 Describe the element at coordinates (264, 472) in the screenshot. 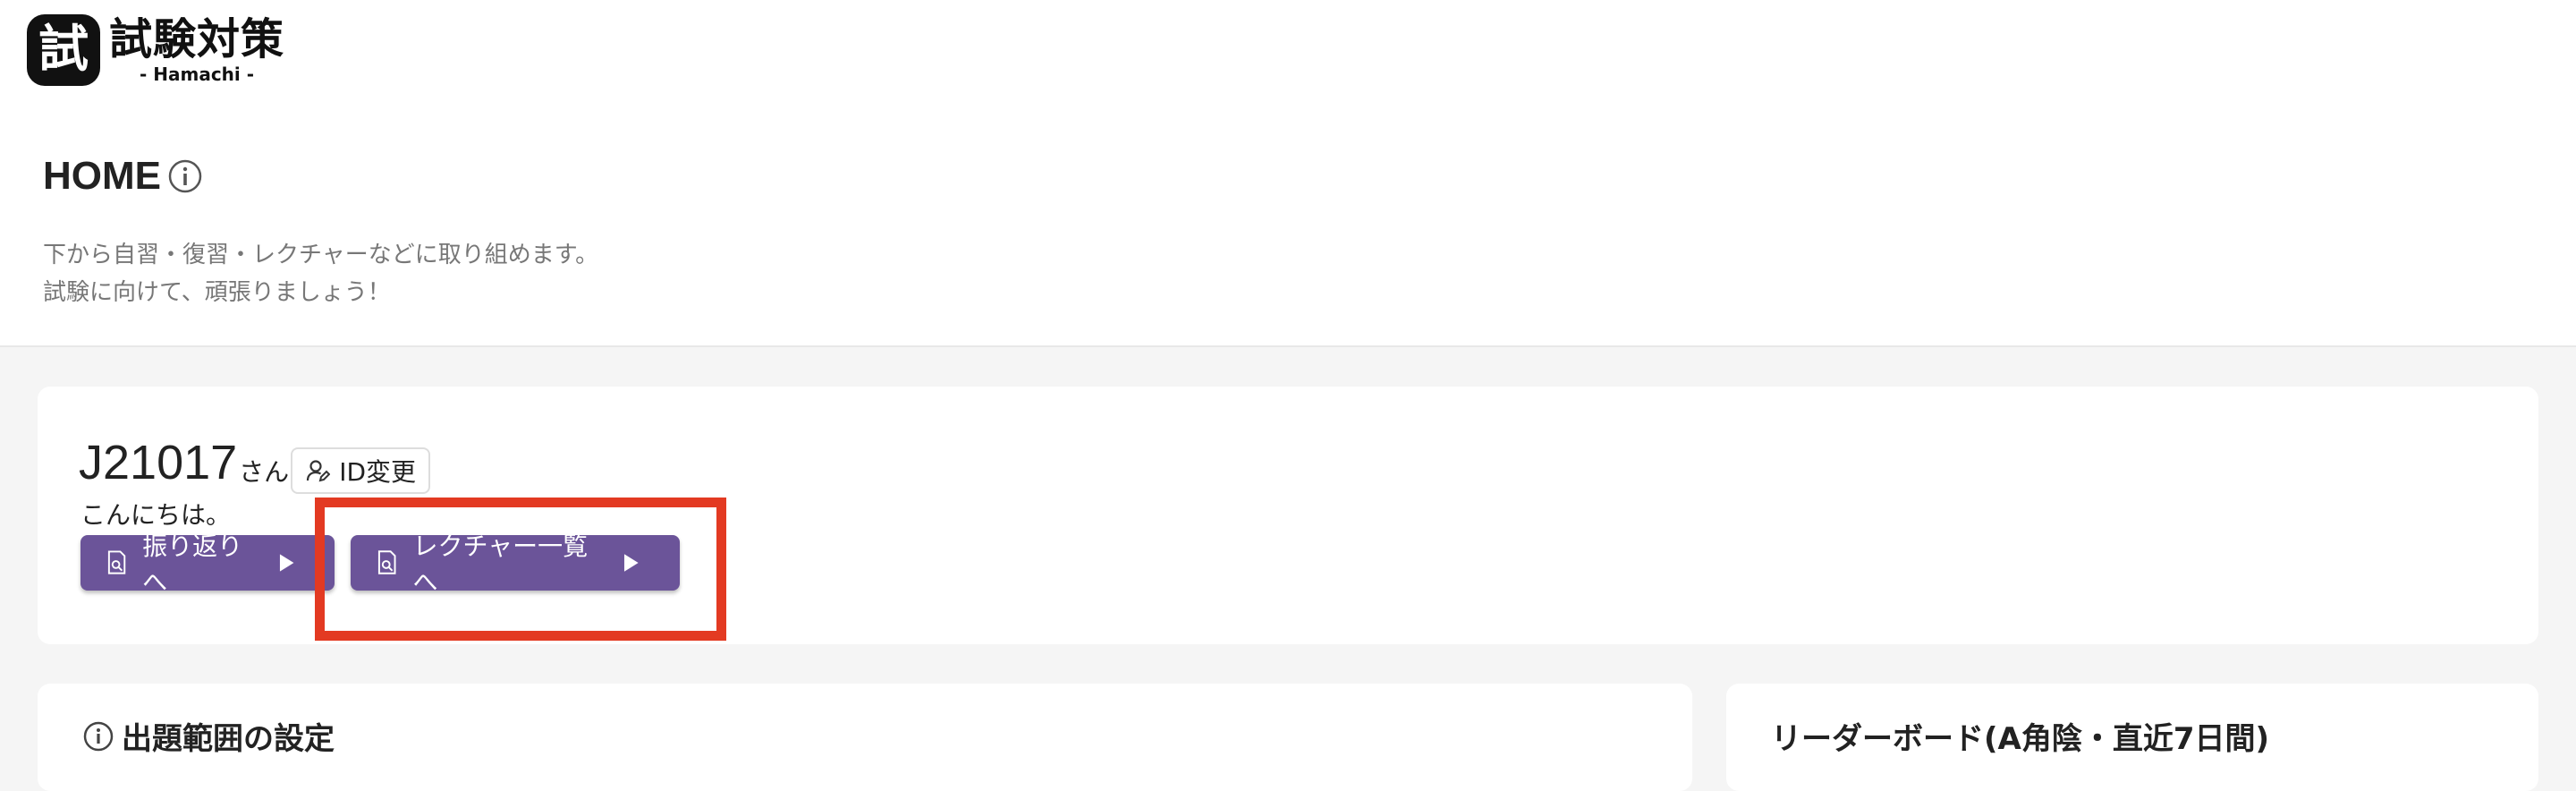

I see `user-suffix: さん` at that location.